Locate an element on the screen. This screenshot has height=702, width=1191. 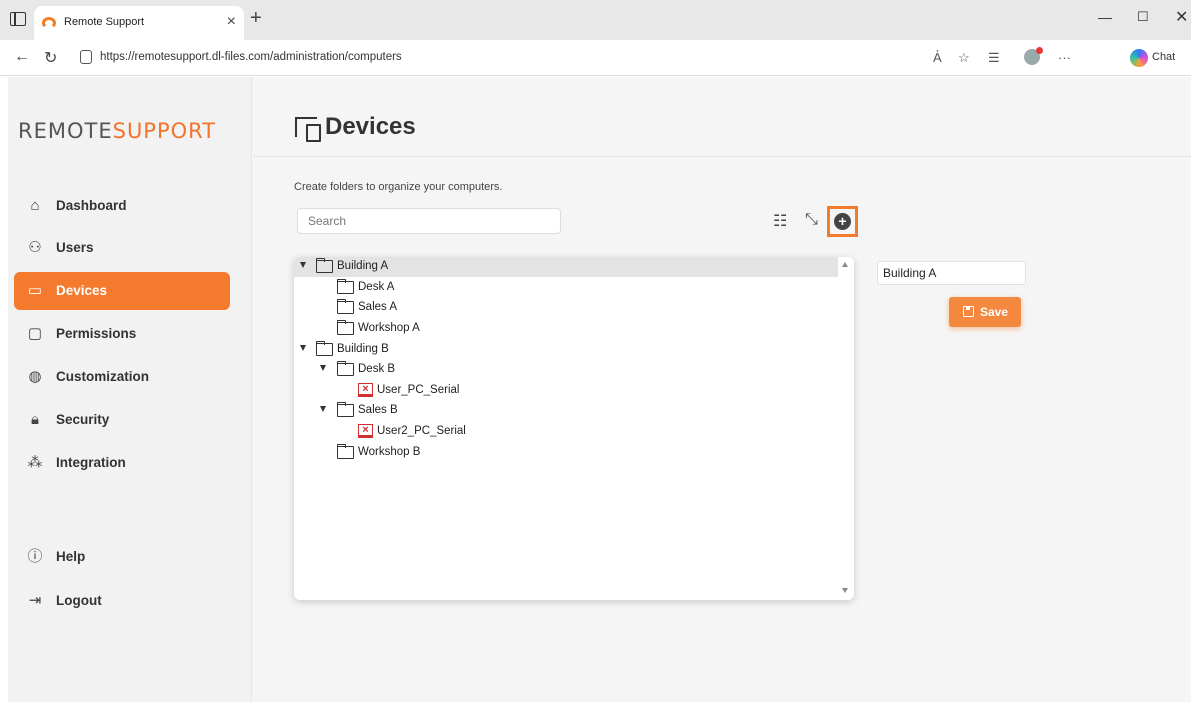
close-window-icon: ✕ is located at coordinates (1181, 17).